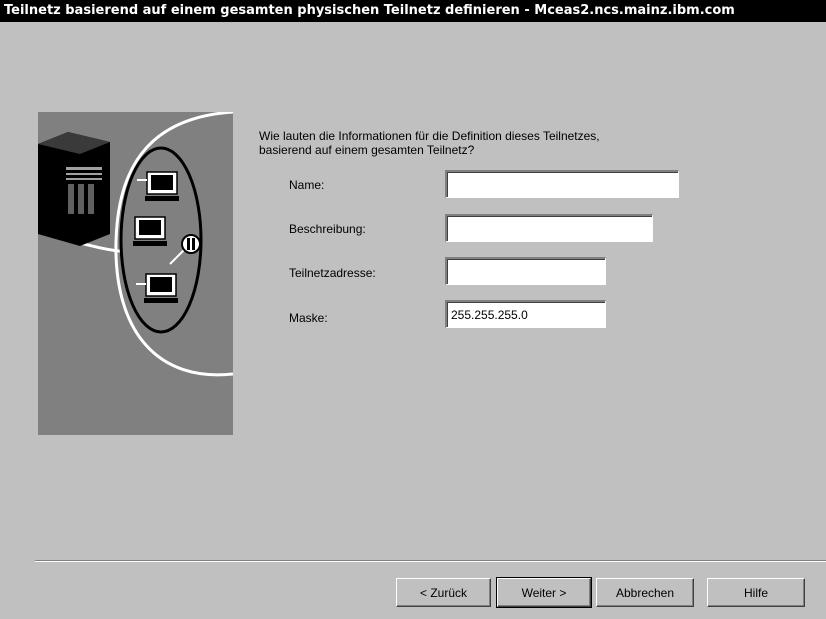  What do you see at coordinates (756, 592) in the screenshot?
I see `help-button: Hilfe` at bounding box center [756, 592].